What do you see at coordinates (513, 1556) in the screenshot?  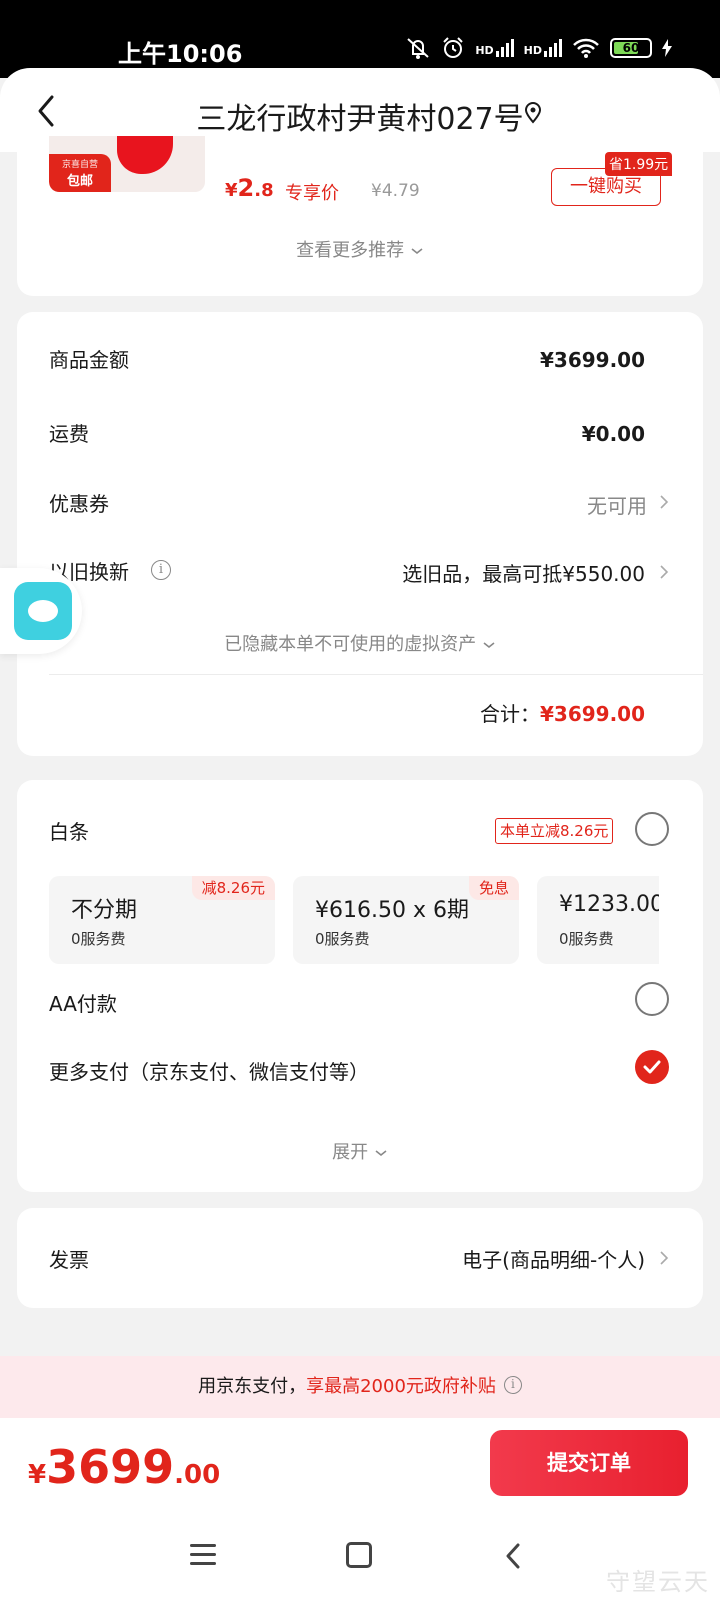 I see `nav-back-icon` at bounding box center [513, 1556].